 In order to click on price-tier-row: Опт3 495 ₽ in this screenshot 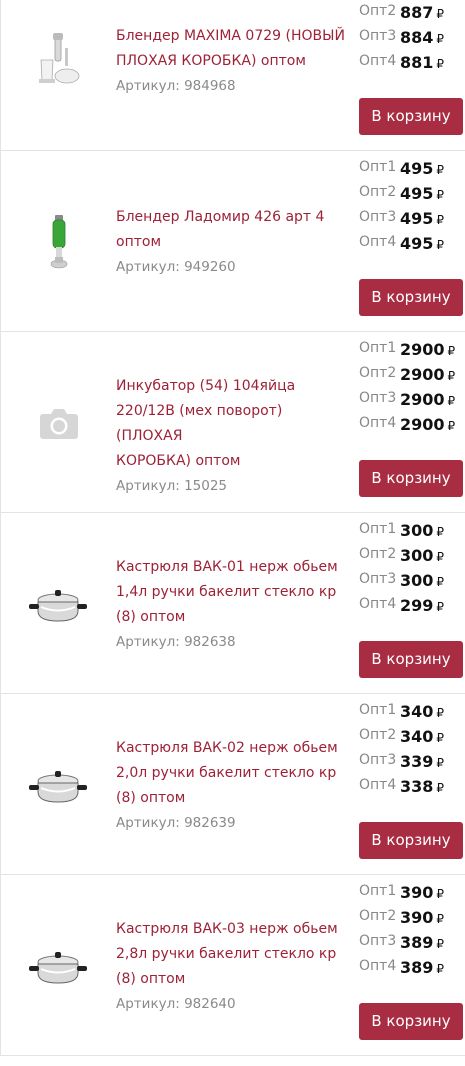, I will do `click(412, 218)`.